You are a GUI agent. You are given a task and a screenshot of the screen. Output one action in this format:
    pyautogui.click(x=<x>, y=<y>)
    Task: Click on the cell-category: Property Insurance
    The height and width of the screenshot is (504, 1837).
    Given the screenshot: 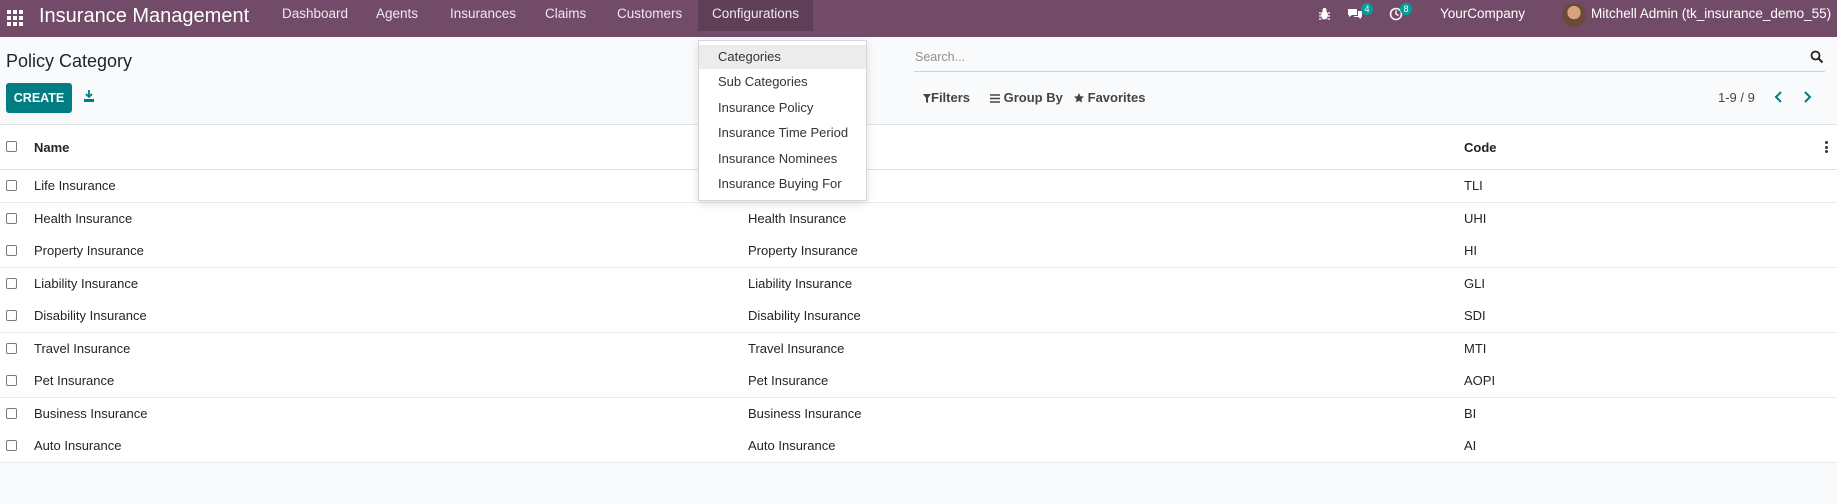 What is the action you would take?
    pyautogui.click(x=803, y=250)
    